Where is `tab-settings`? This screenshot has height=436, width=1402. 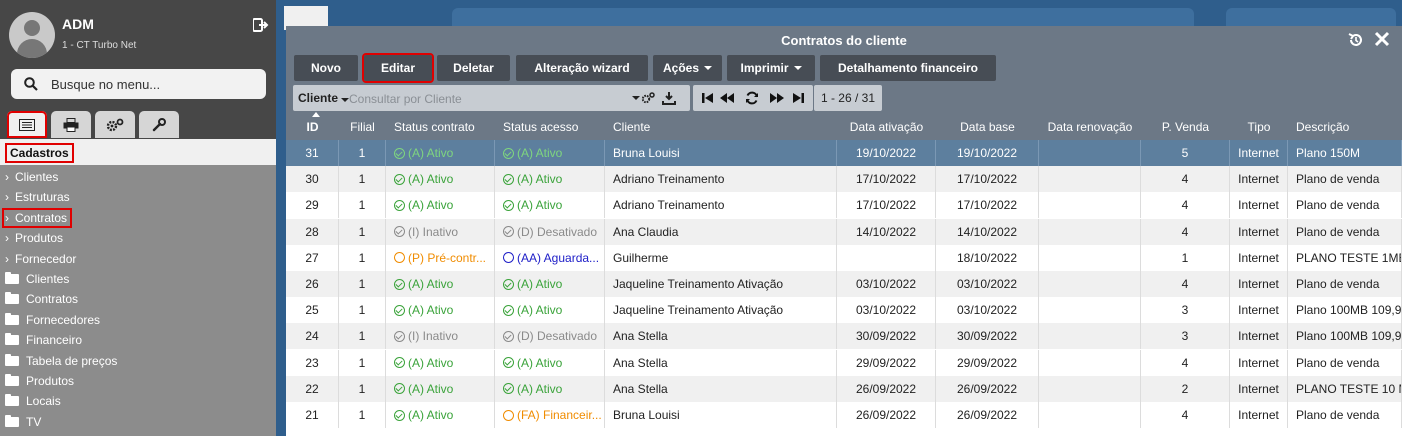 tab-settings is located at coordinates (115, 124).